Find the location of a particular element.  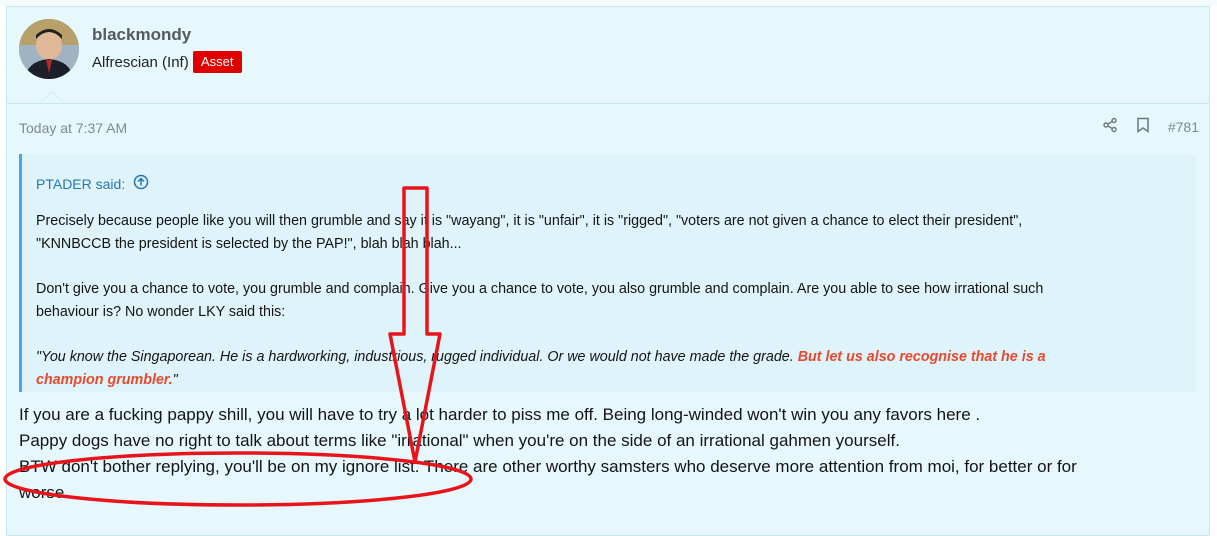

lky-quote-close: " is located at coordinates (175, 380).